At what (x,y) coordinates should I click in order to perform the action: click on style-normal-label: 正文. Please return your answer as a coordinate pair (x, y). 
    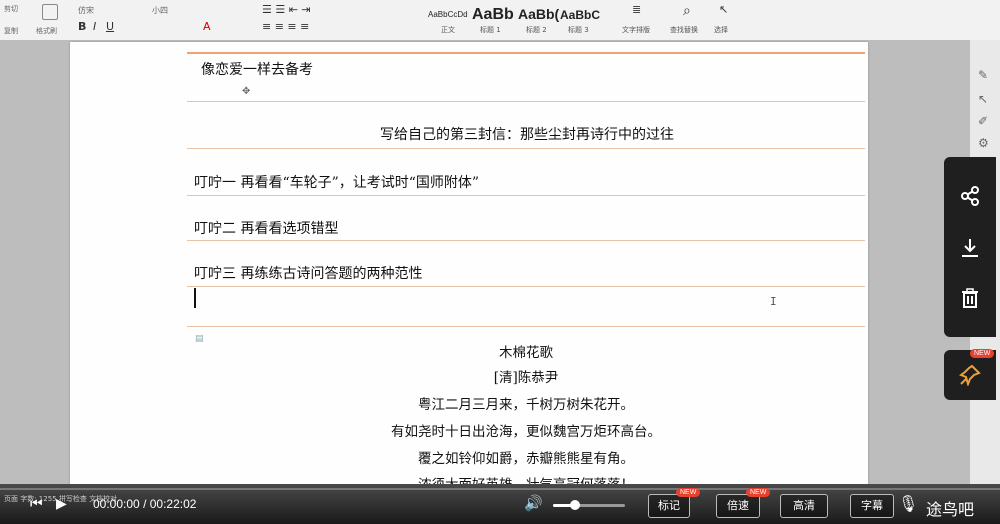
    Looking at the image, I should click on (448, 30).